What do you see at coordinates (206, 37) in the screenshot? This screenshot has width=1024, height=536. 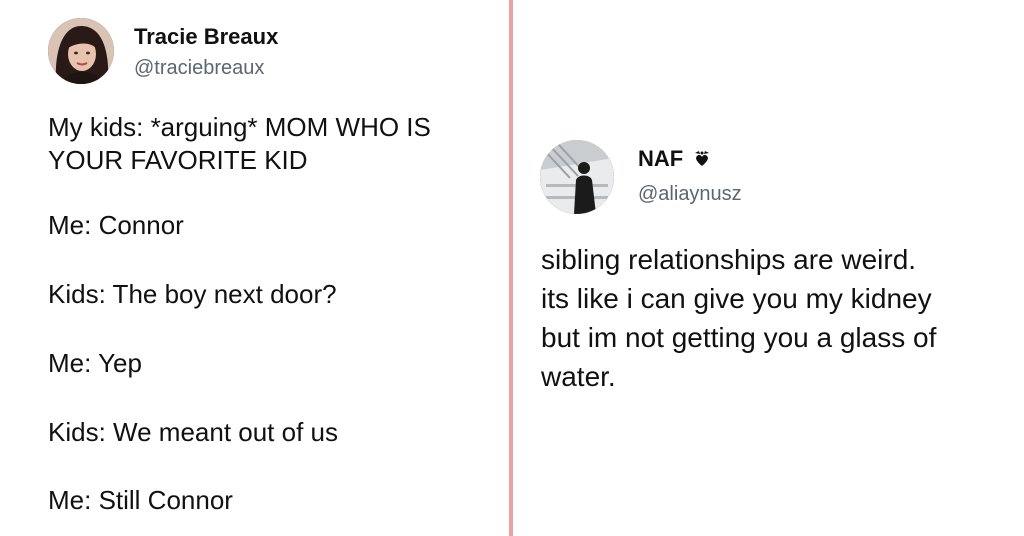 I see `display-name: Tracie Breaux` at bounding box center [206, 37].